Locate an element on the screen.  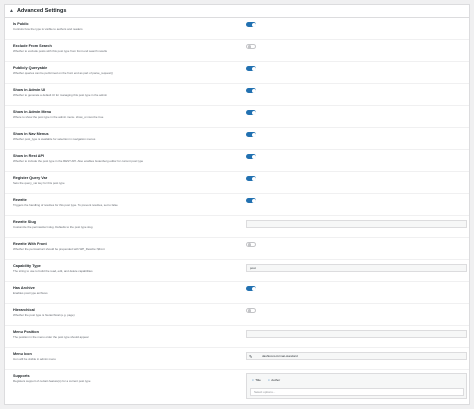
setting-label: Supports is located at coordinates (21, 376).